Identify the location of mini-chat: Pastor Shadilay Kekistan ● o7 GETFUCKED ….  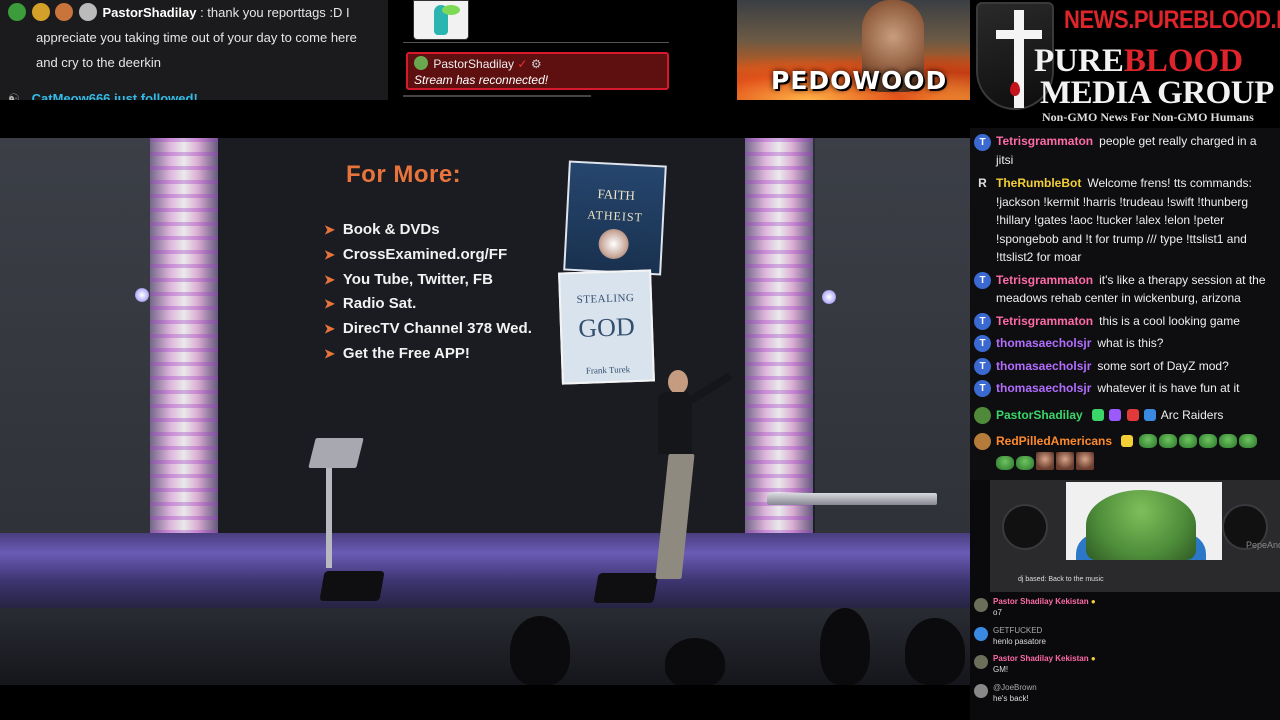
(1125, 653).